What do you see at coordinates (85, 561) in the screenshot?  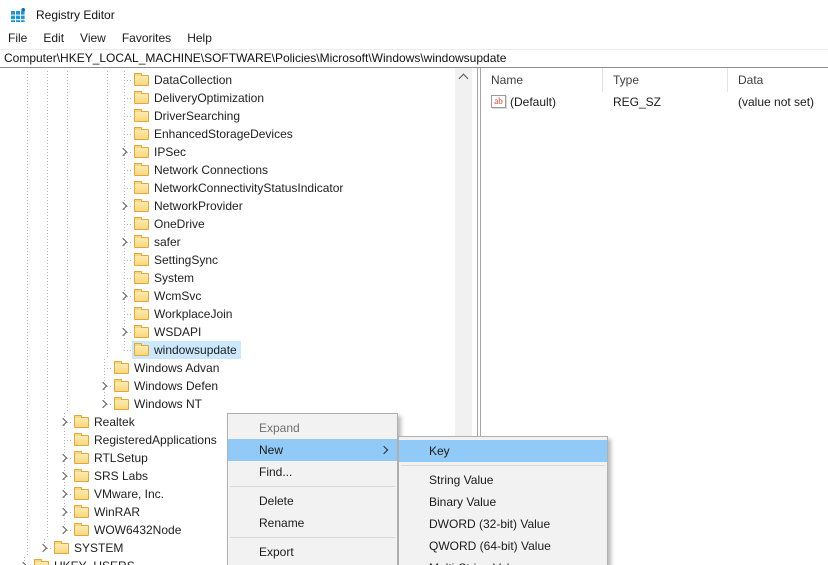 I see `tree-key: HKEY_USERS` at bounding box center [85, 561].